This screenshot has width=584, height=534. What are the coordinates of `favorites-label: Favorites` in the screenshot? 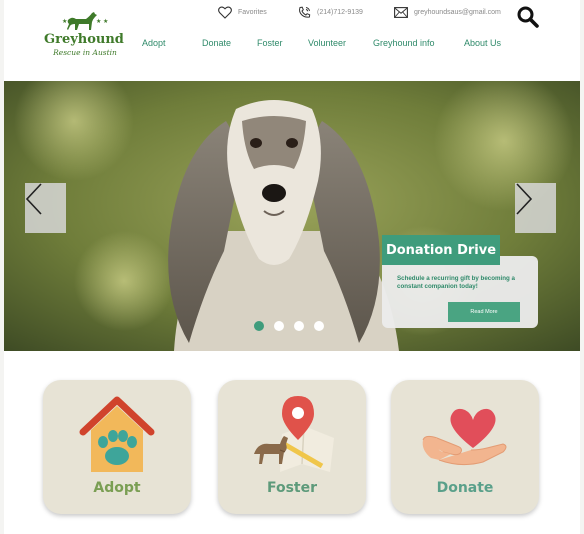 It's located at (252, 12).